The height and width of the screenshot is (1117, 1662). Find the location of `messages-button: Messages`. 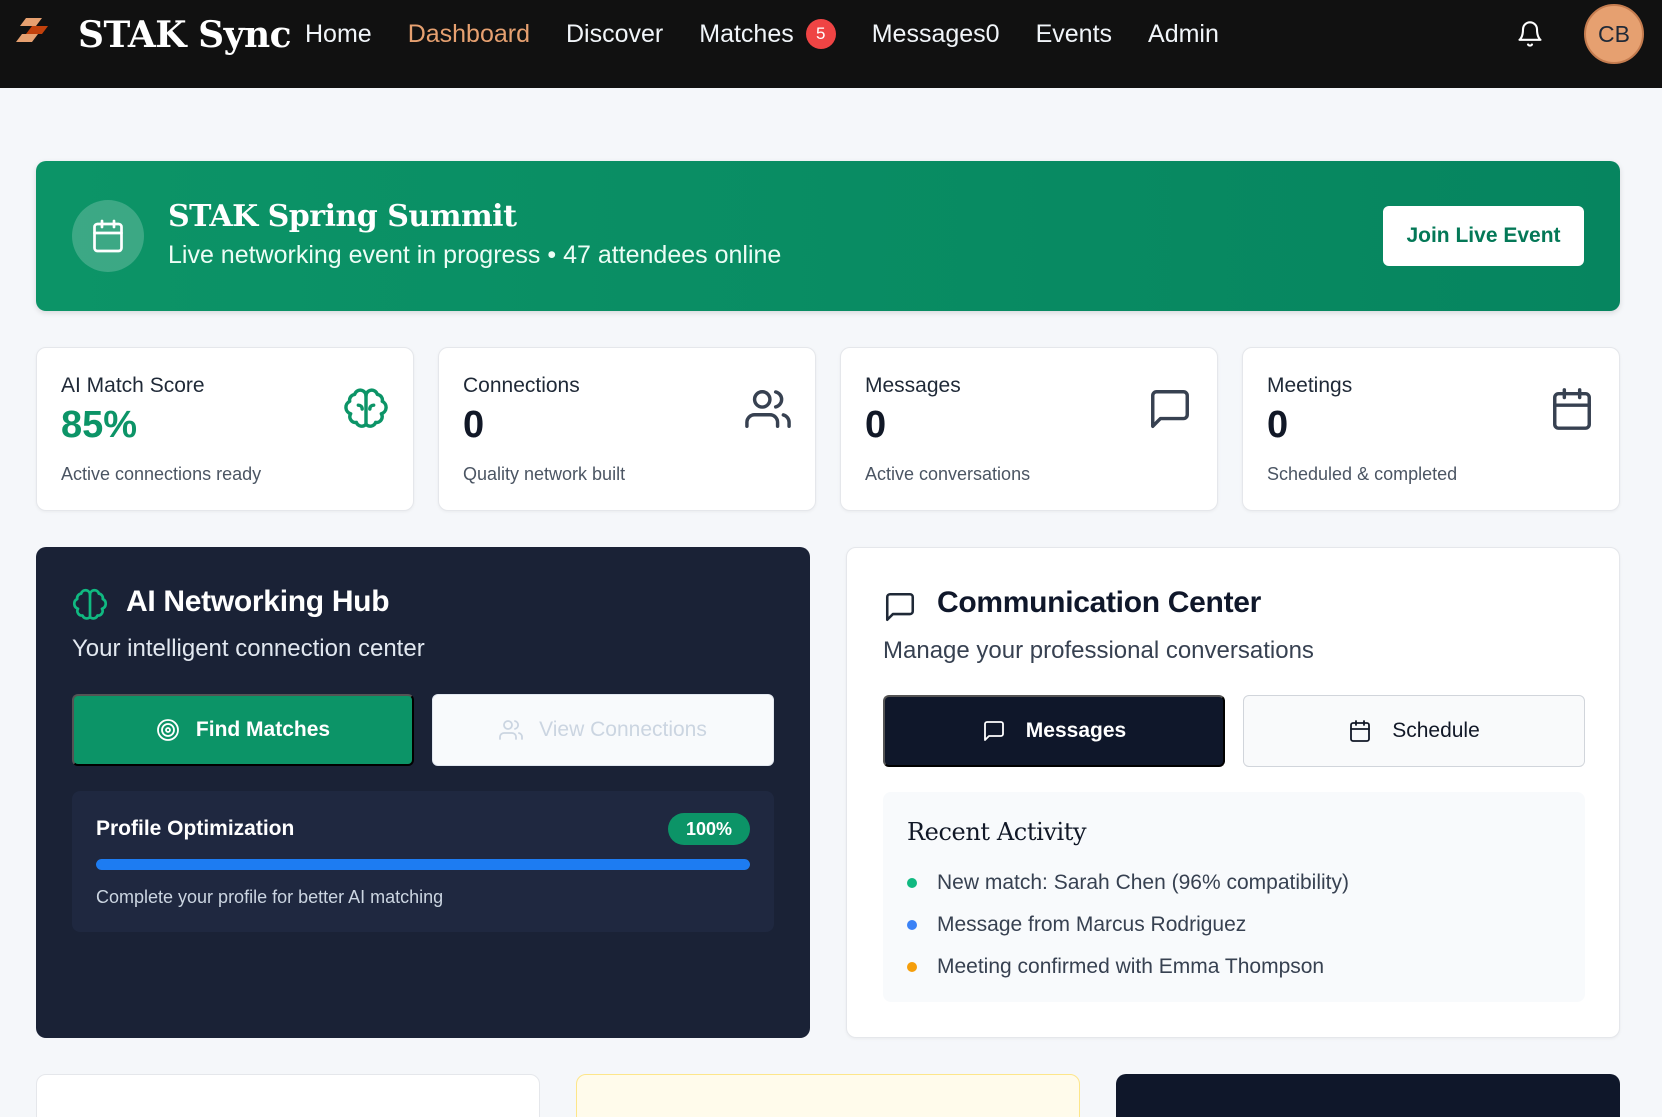

messages-button: Messages is located at coordinates (1054, 731).